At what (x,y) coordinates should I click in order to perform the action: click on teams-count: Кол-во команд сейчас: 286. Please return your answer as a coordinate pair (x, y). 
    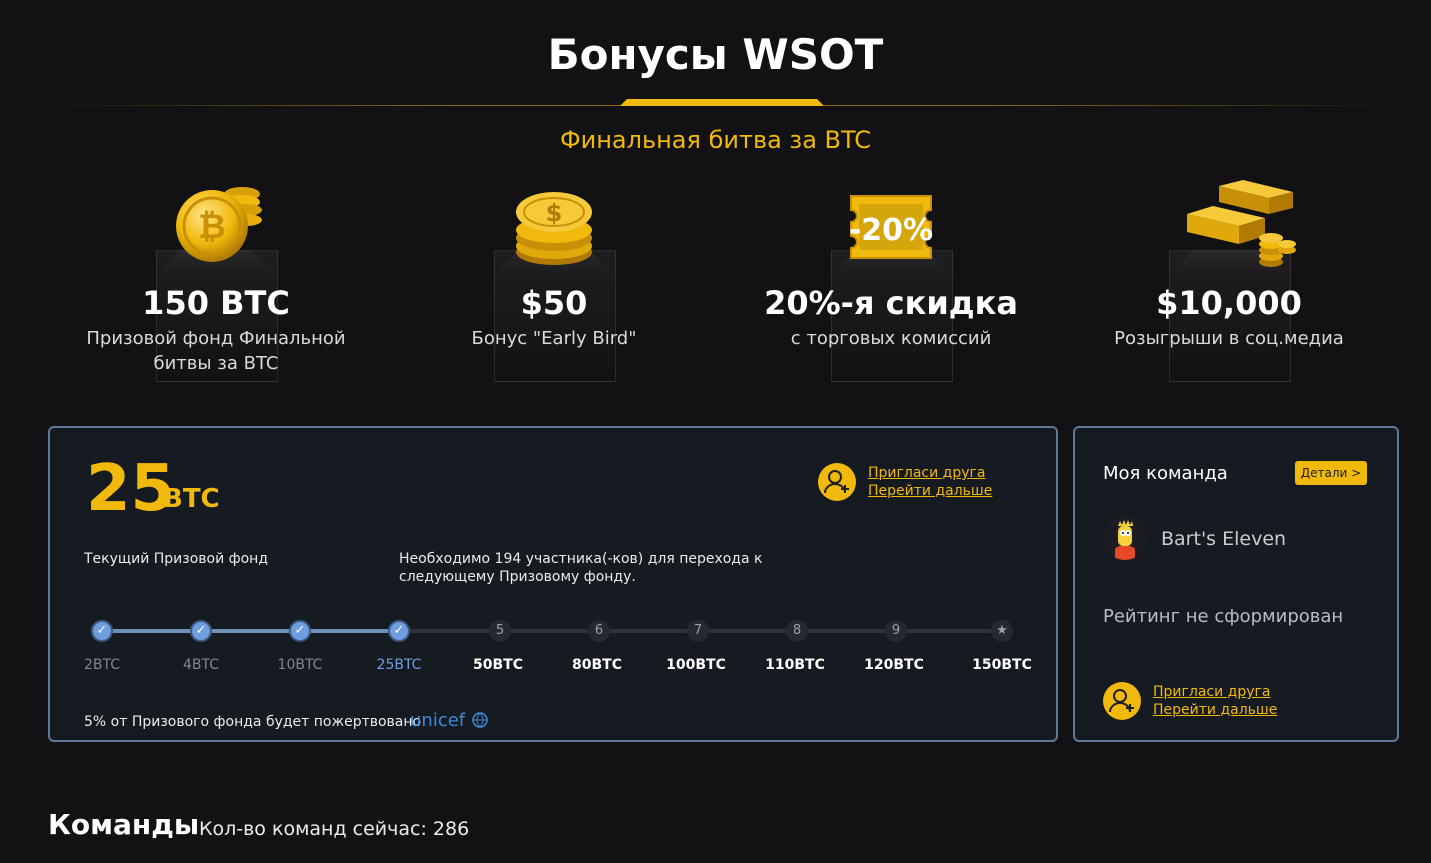
    Looking at the image, I should click on (334, 829).